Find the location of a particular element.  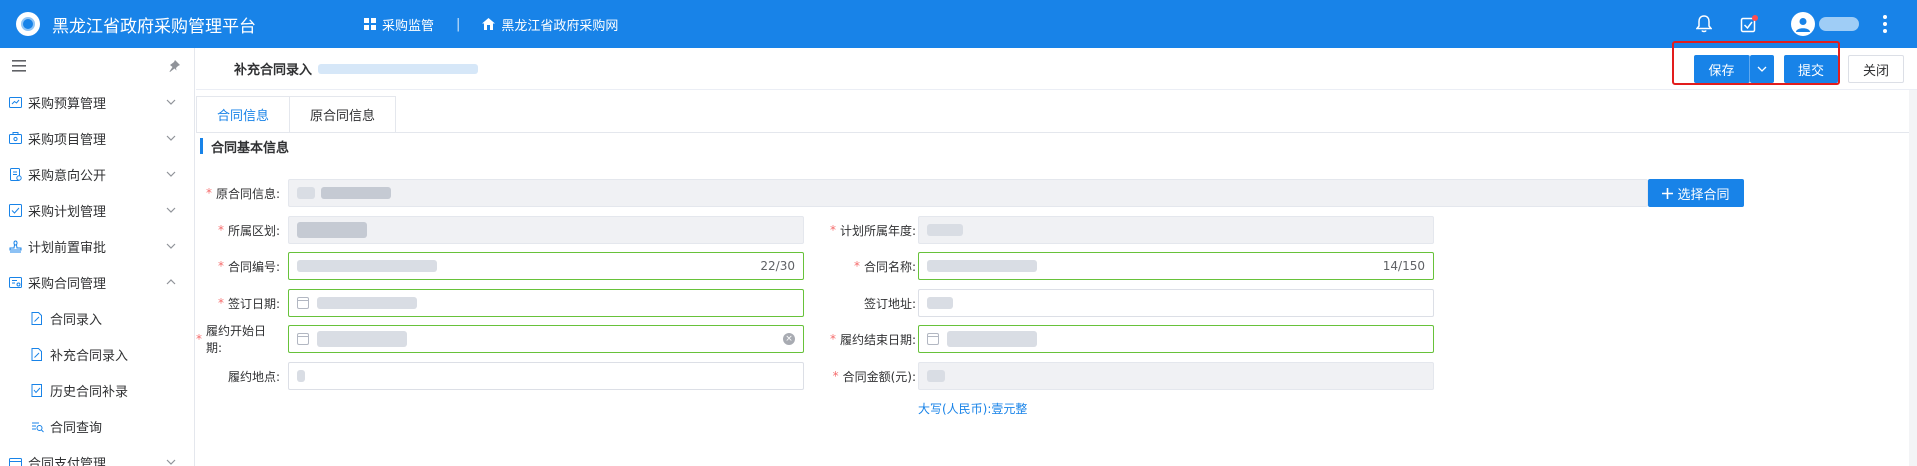

top-bar: 黑龙江省政府采购管理平台 采购监管 | 黑龙江省政府采购网 is located at coordinates (958, 24).